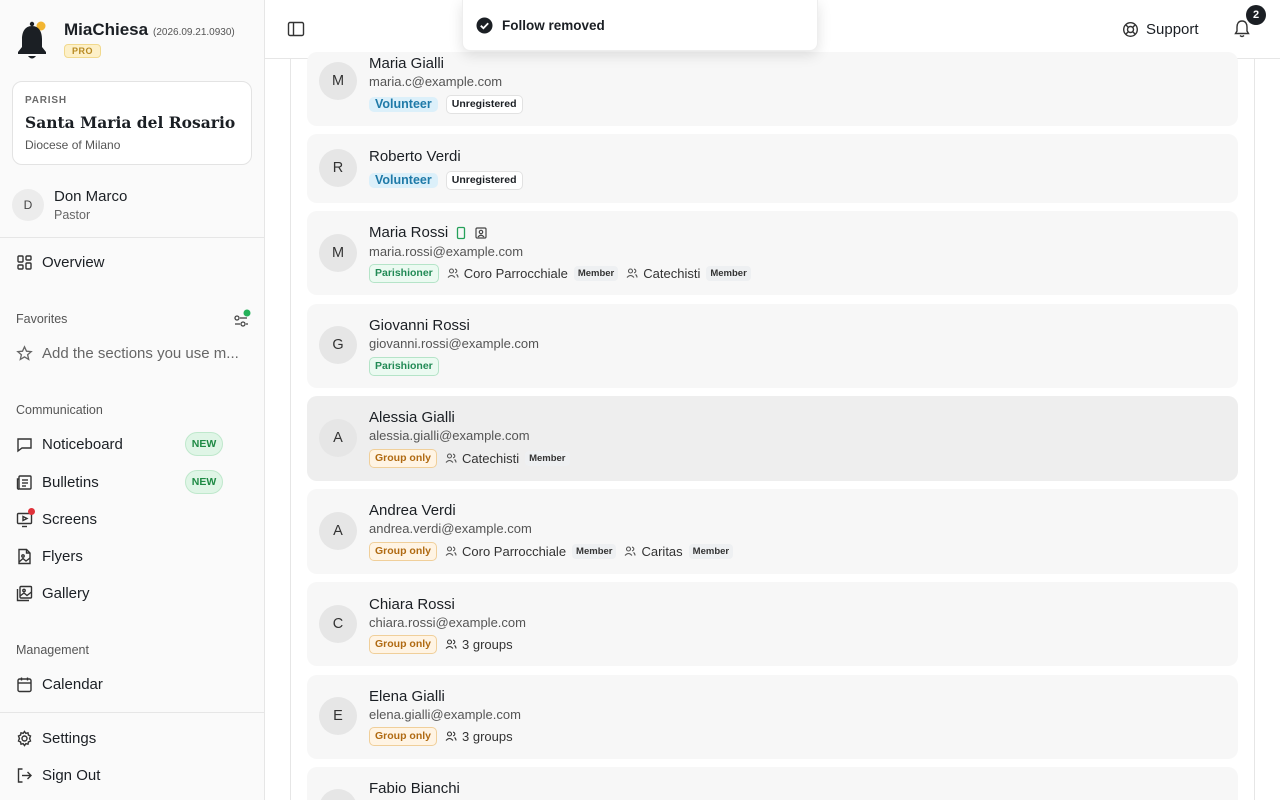  What do you see at coordinates (132, 556) in the screenshot?
I see `nav-flyers: Flyers` at bounding box center [132, 556].